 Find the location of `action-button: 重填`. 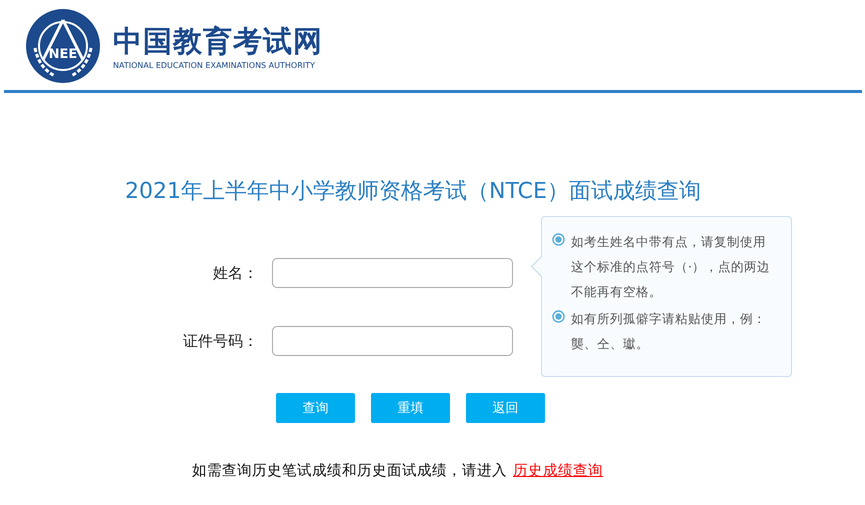

action-button: 重填 is located at coordinates (410, 408).